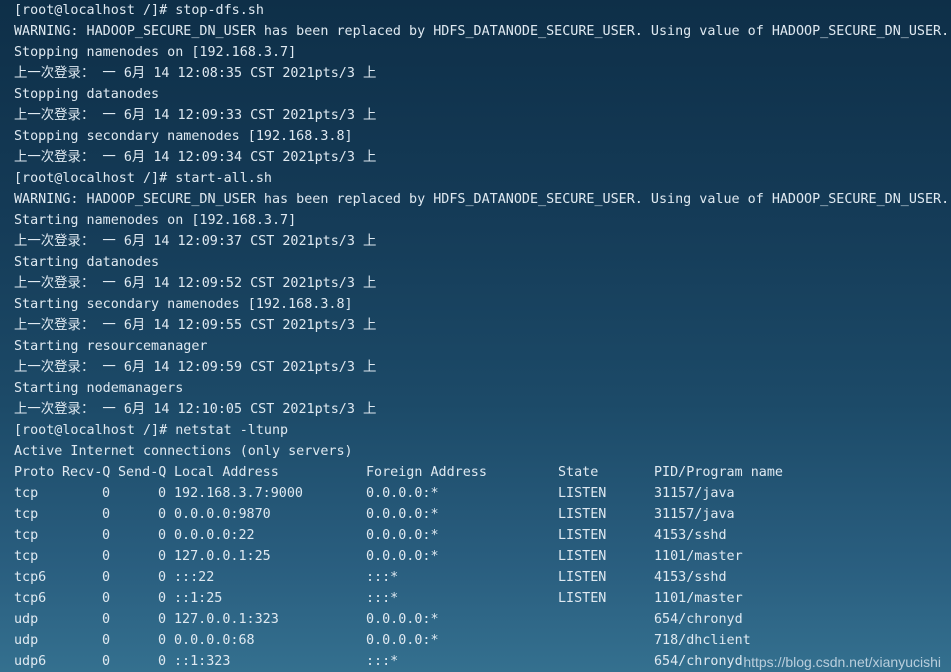 This screenshot has width=951, height=672. Describe the element at coordinates (702, 640) in the screenshot. I see `netstat-cell: 718/dhclient` at that location.